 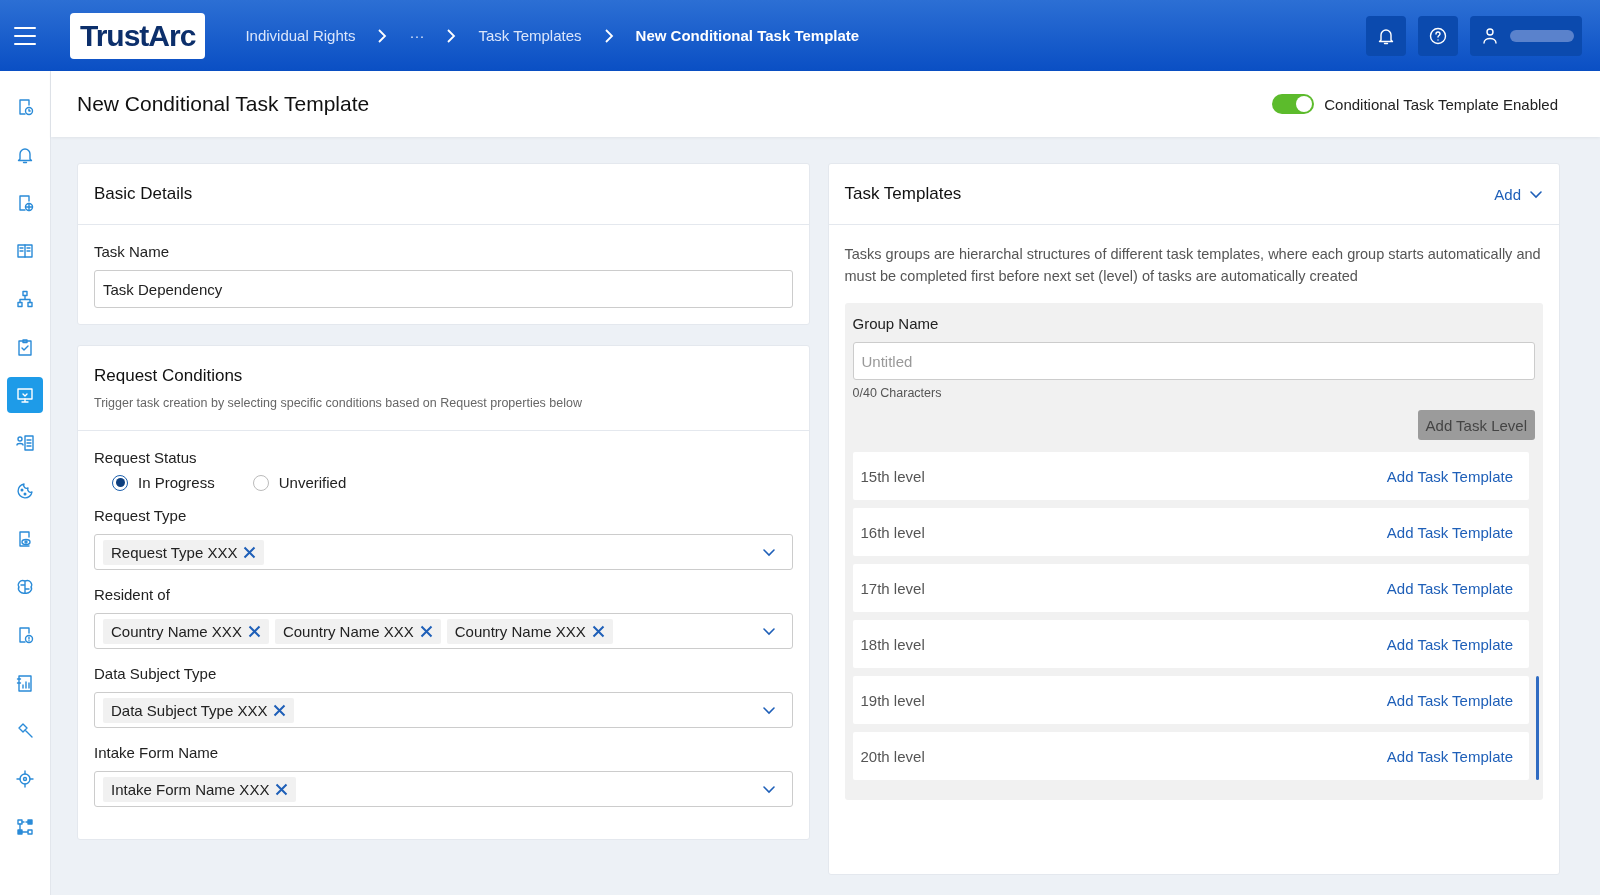 I want to click on level-name: 19th level, so click(x=892, y=700).